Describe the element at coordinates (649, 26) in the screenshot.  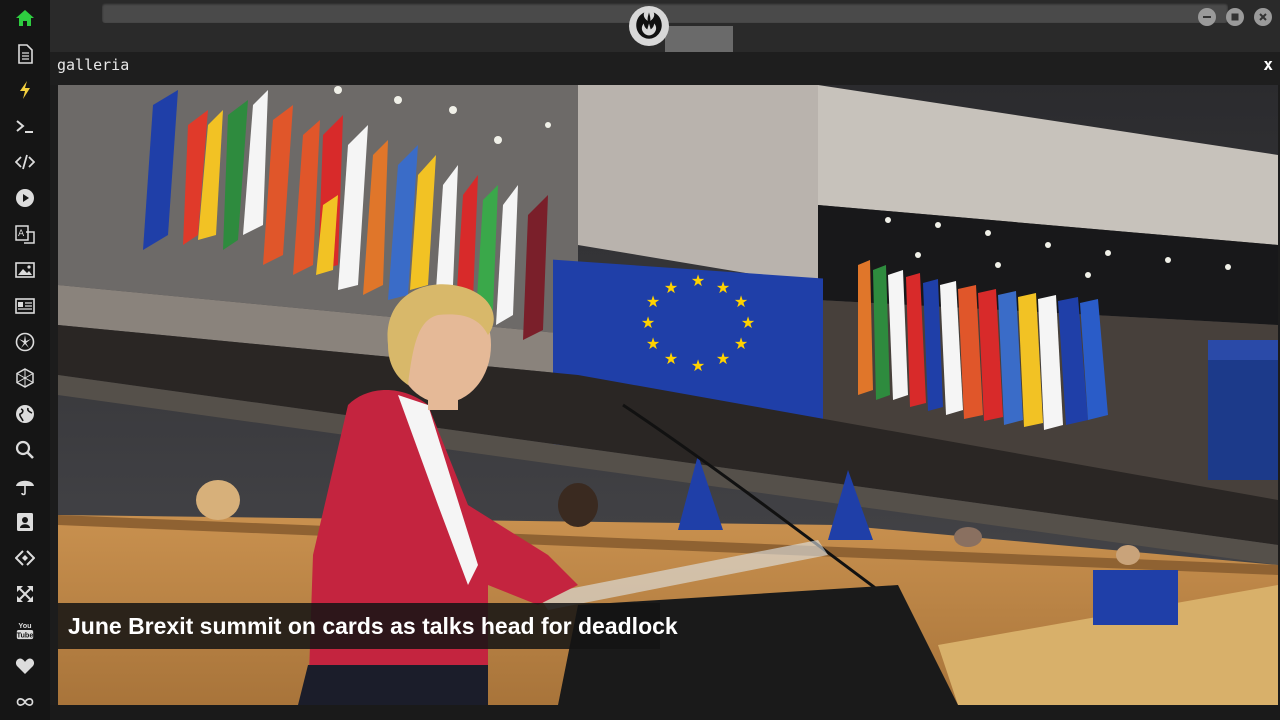
I see `rebel-logo-icon` at that location.